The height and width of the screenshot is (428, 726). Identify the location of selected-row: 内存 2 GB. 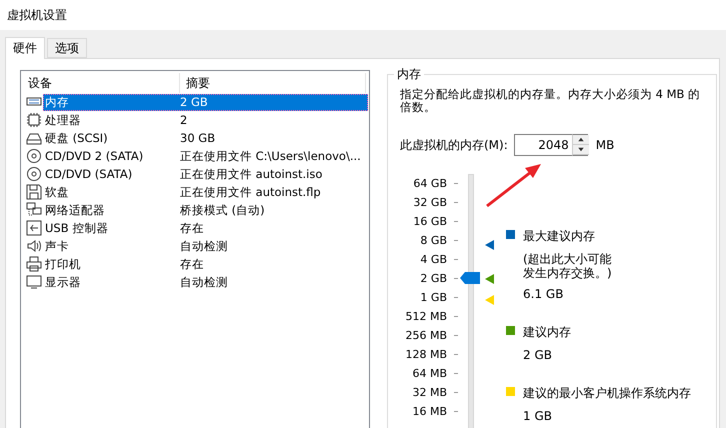
(205, 102).